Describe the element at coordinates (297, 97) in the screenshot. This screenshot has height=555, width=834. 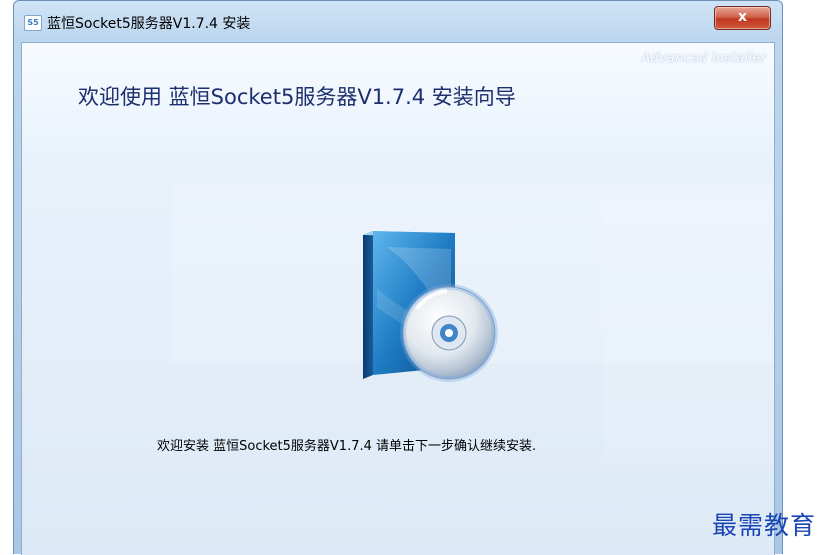
I see `welcome-heading: 欢迎使用 蓝恒Socket5服务器V1.7.4 安装向导` at that location.